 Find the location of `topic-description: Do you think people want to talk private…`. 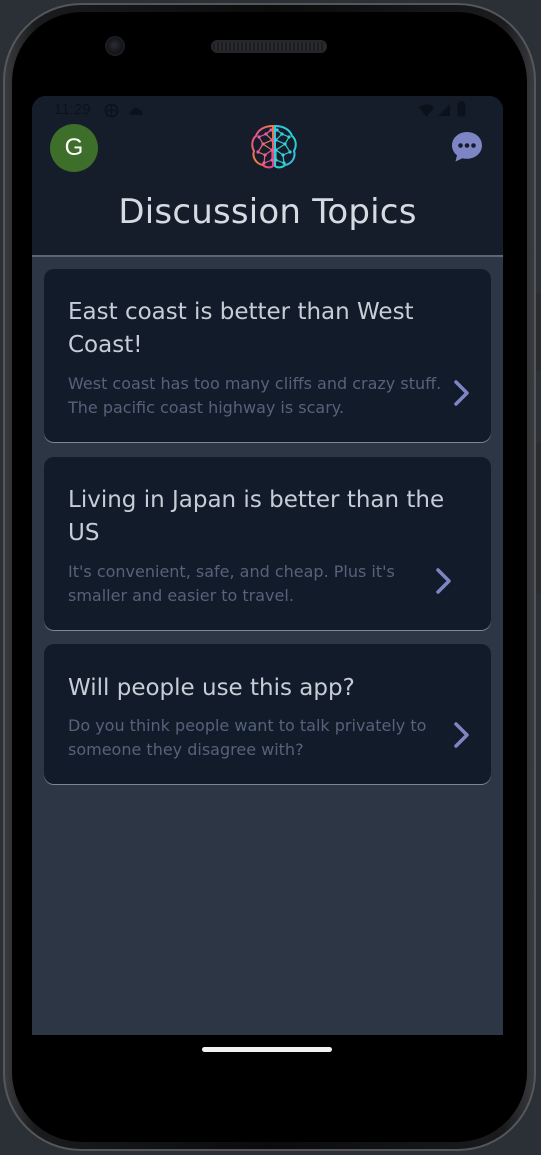

topic-description: Do you think people want to talk private… is located at coordinates (247, 737).